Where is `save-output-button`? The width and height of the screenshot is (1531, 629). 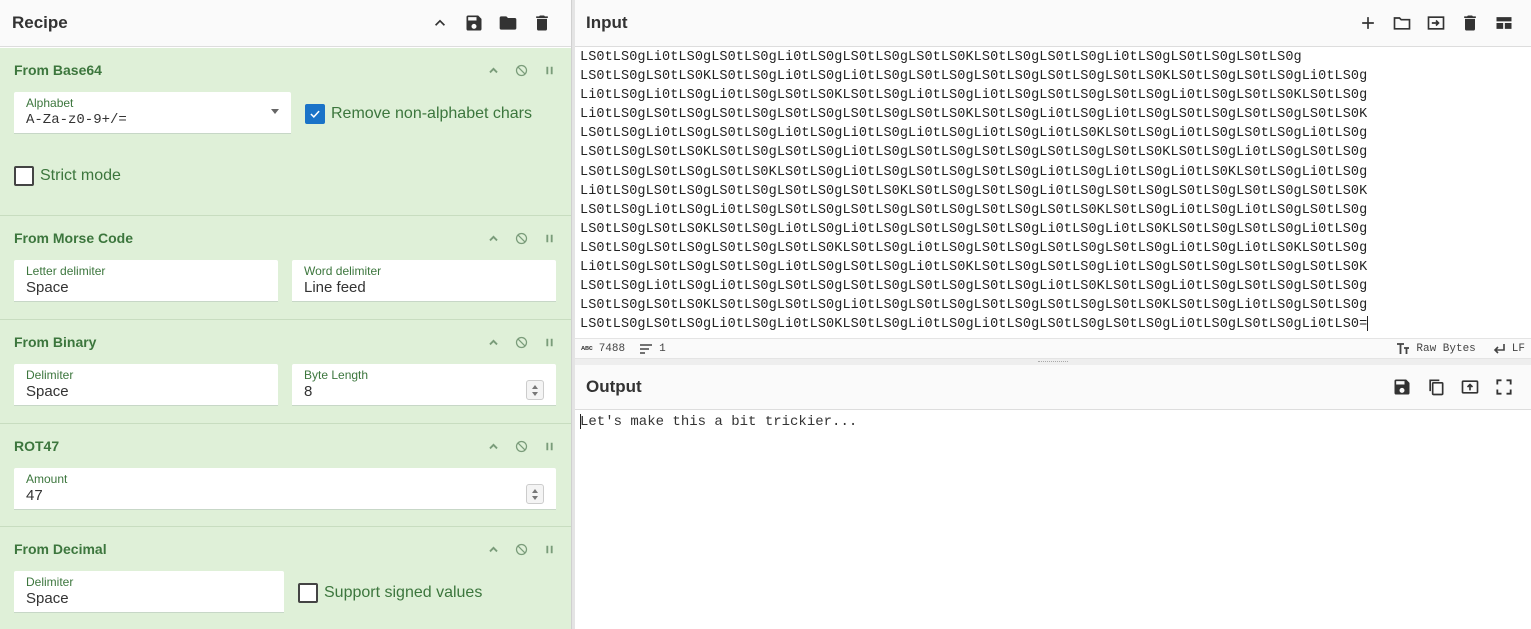 save-output-button is located at coordinates (1402, 387).